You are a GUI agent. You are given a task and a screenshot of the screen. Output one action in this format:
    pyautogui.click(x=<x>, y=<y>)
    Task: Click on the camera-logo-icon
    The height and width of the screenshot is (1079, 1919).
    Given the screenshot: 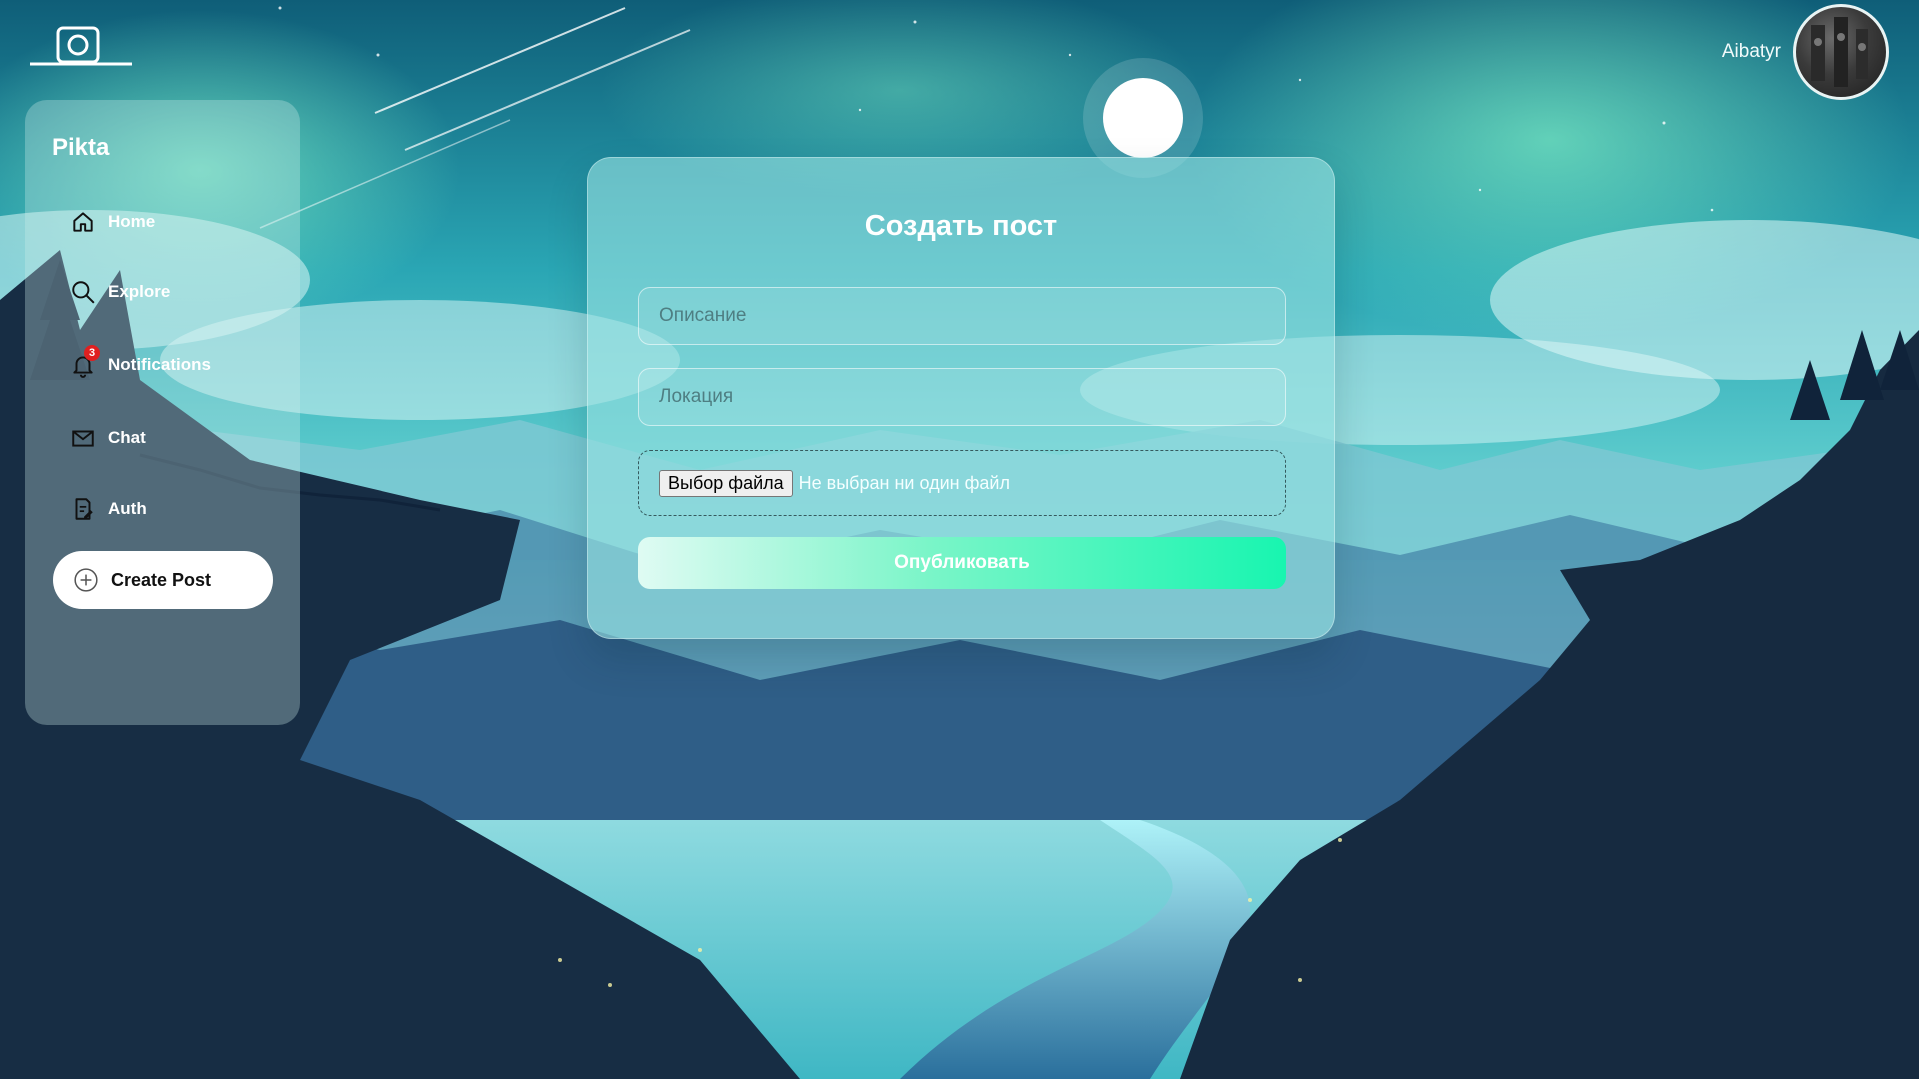 What is the action you would take?
    pyautogui.click(x=81, y=48)
    